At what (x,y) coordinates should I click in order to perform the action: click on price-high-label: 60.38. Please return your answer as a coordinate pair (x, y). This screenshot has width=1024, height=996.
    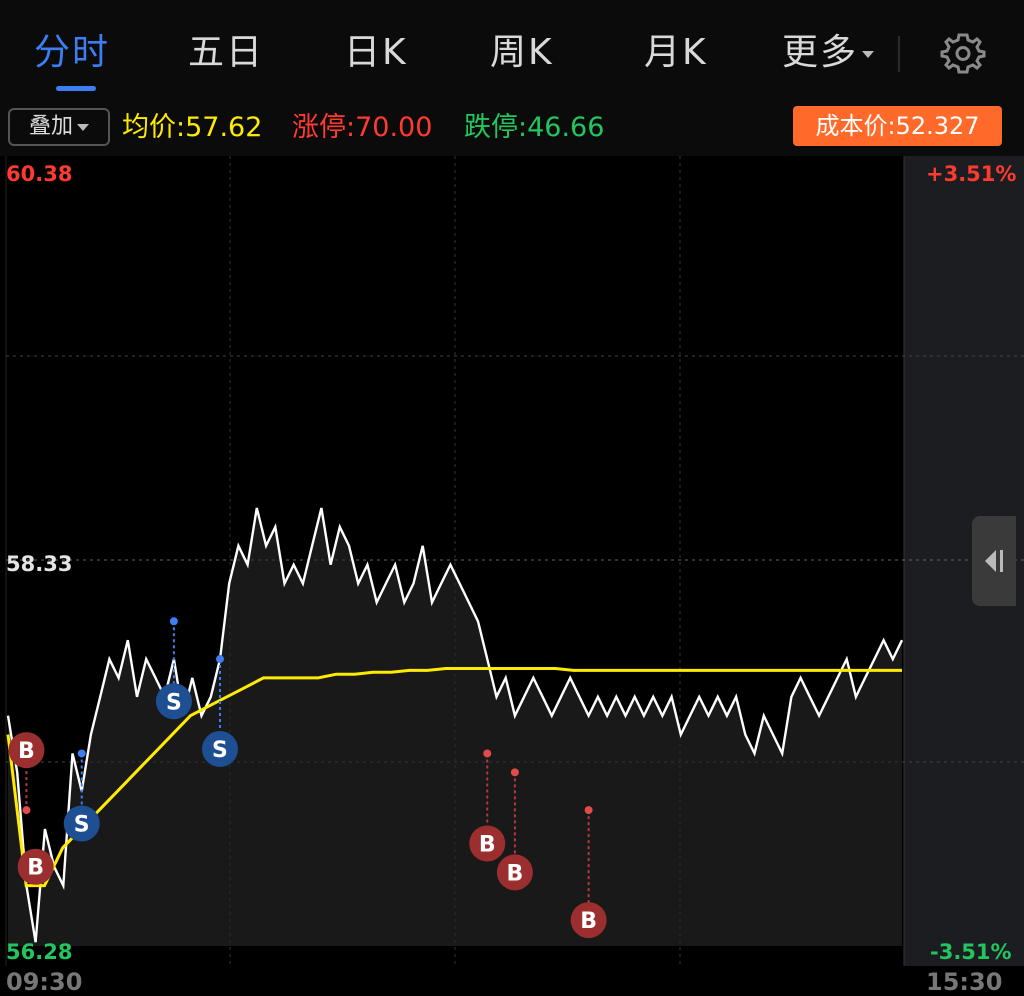
    Looking at the image, I should click on (39, 174).